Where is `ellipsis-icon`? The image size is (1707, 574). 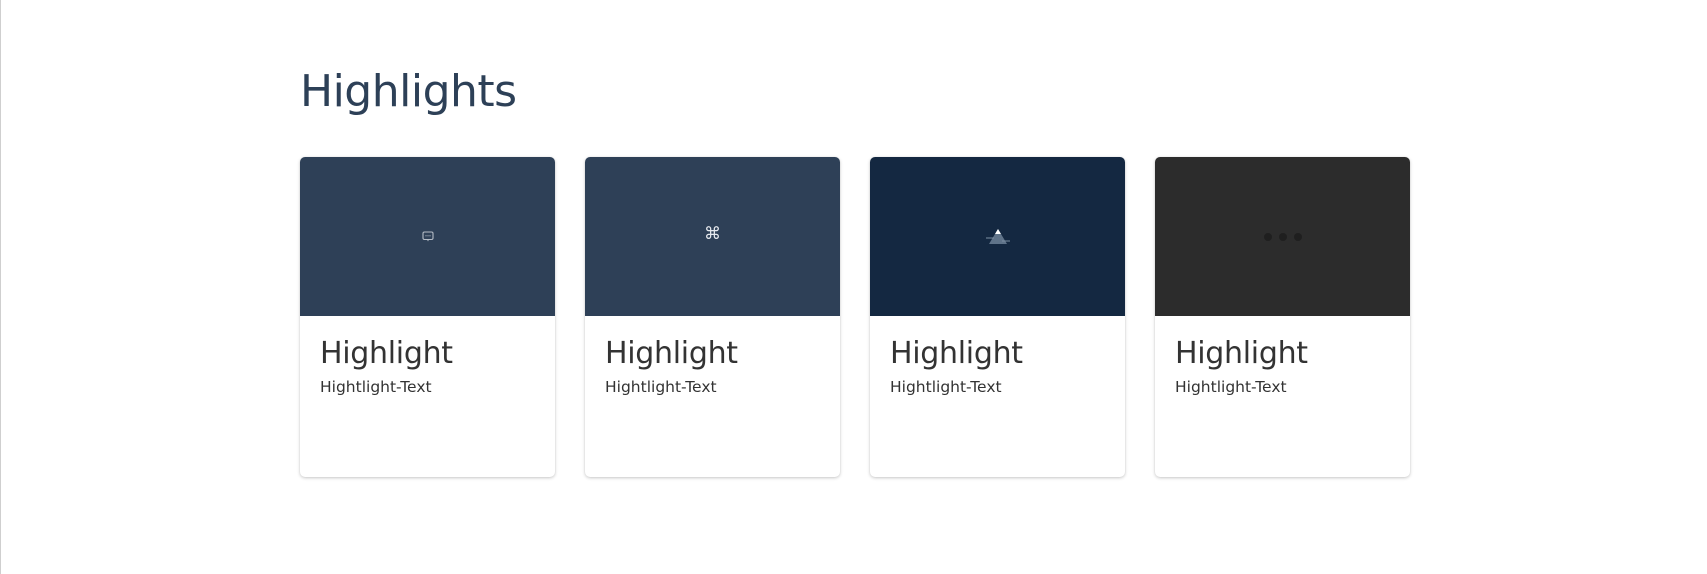
ellipsis-icon is located at coordinates (1283, 237).